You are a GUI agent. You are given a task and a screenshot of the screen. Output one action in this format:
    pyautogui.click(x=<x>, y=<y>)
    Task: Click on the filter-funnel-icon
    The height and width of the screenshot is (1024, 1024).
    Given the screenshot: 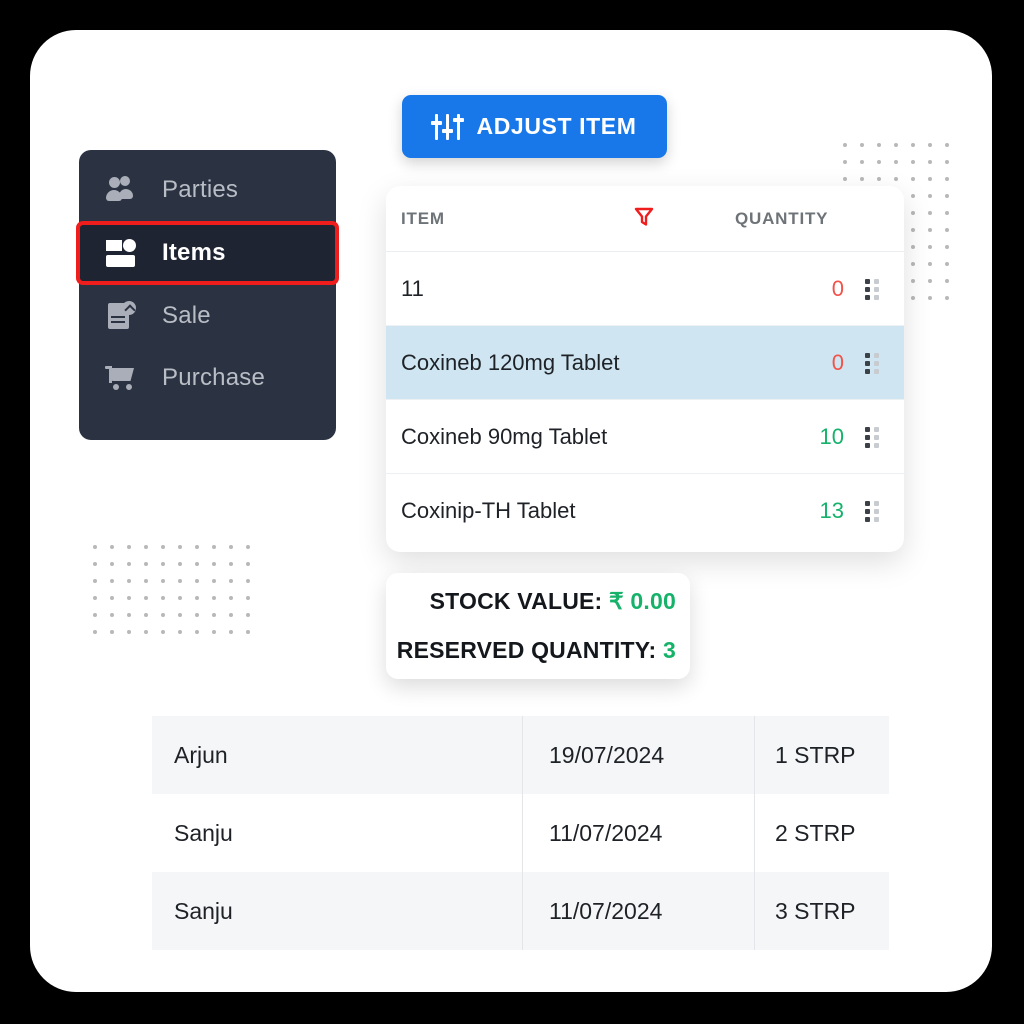 What is the action you would take?
    pyautogui.click(x=644, y=217)
    